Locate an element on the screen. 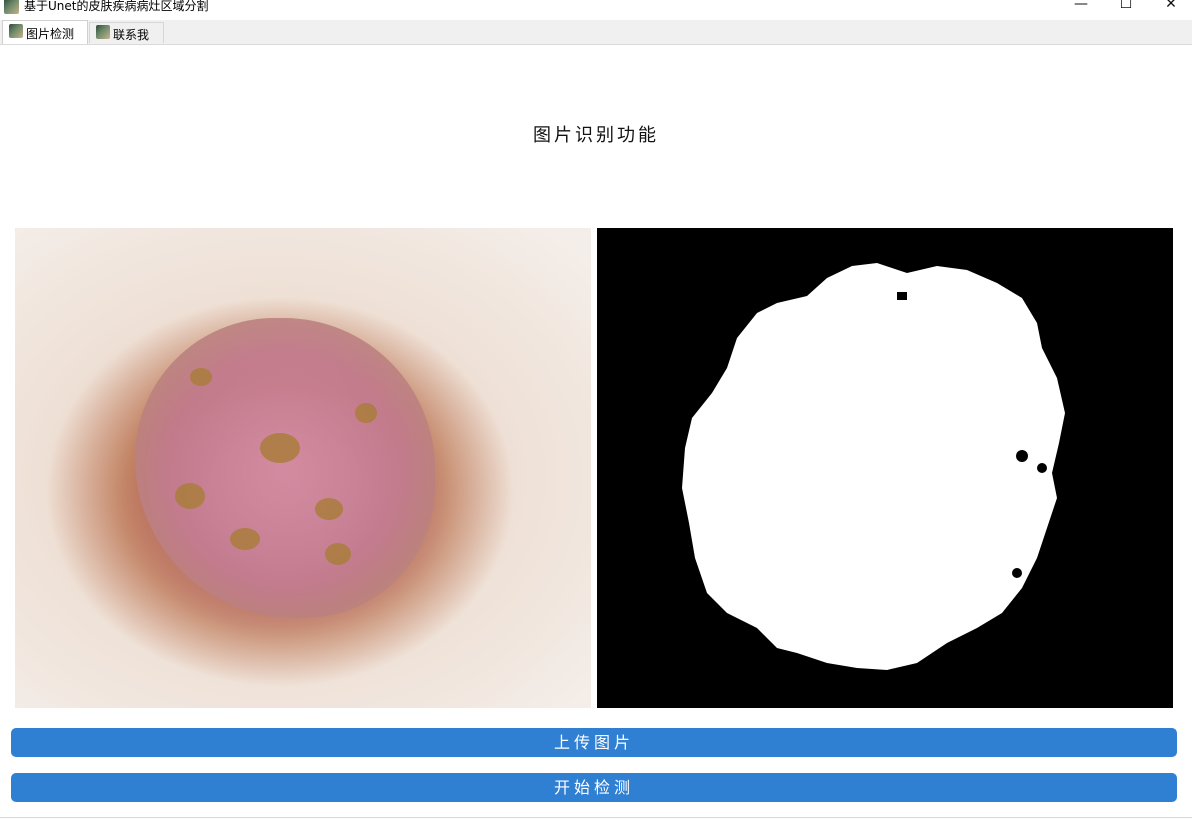 This screenshot has width=1192, height=820. maximize-button: ☐ is located at coordinates (1126, 7).